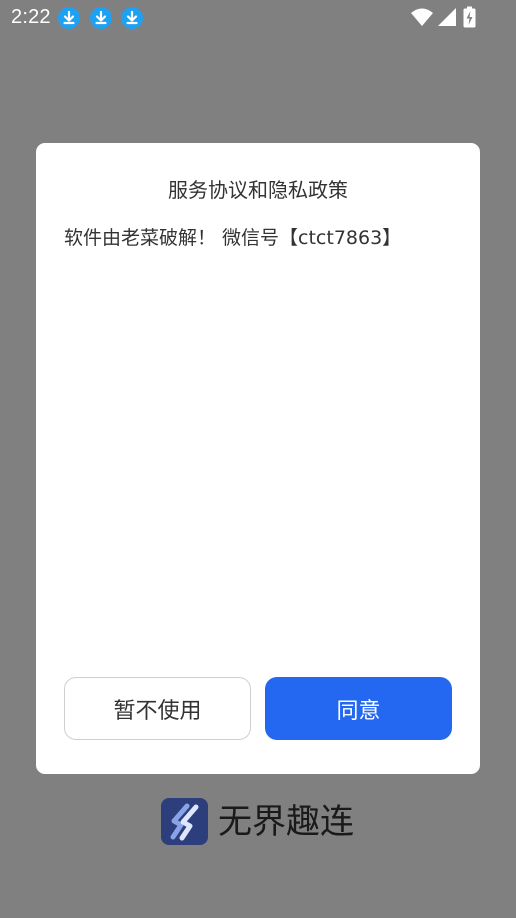  Describe the element at coordinates (31, 17) in the screenshot. I see `status-time: 2:22` at that location.